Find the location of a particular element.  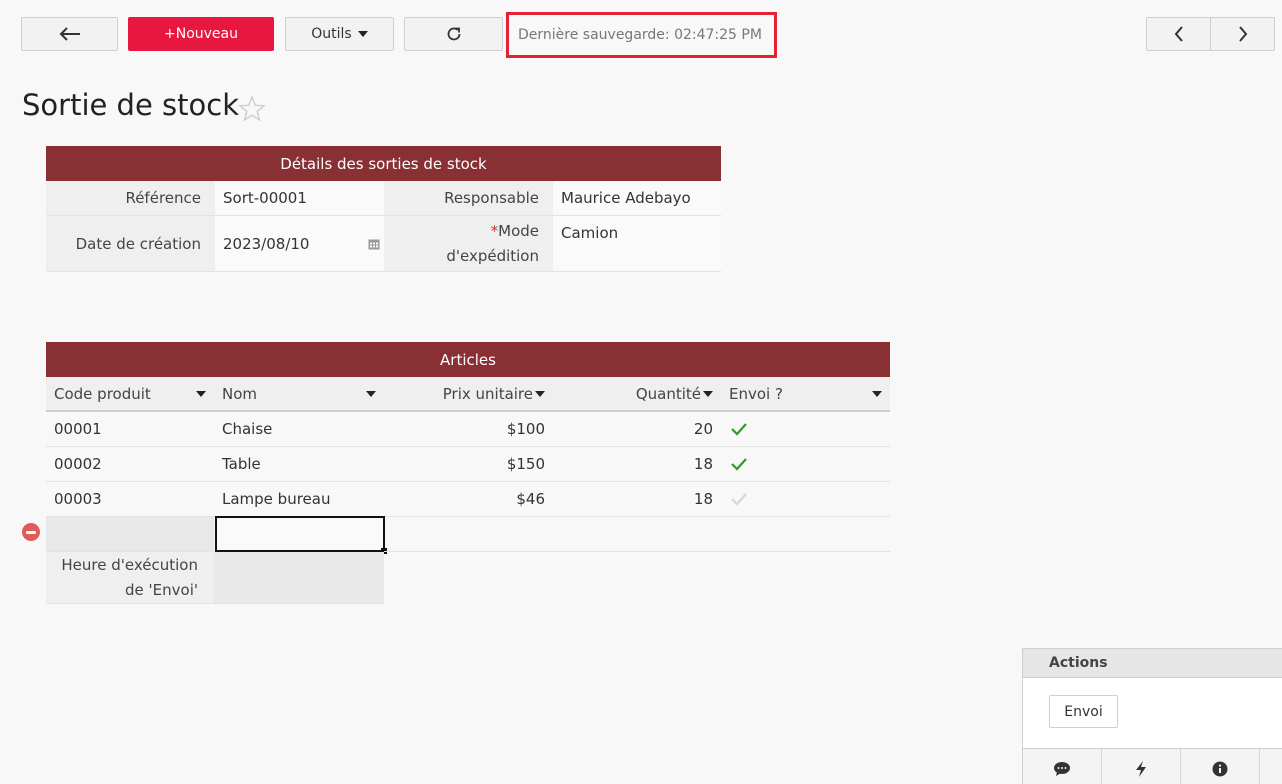

date-value: 2023/08/10 is located at coordinates (266, 243).